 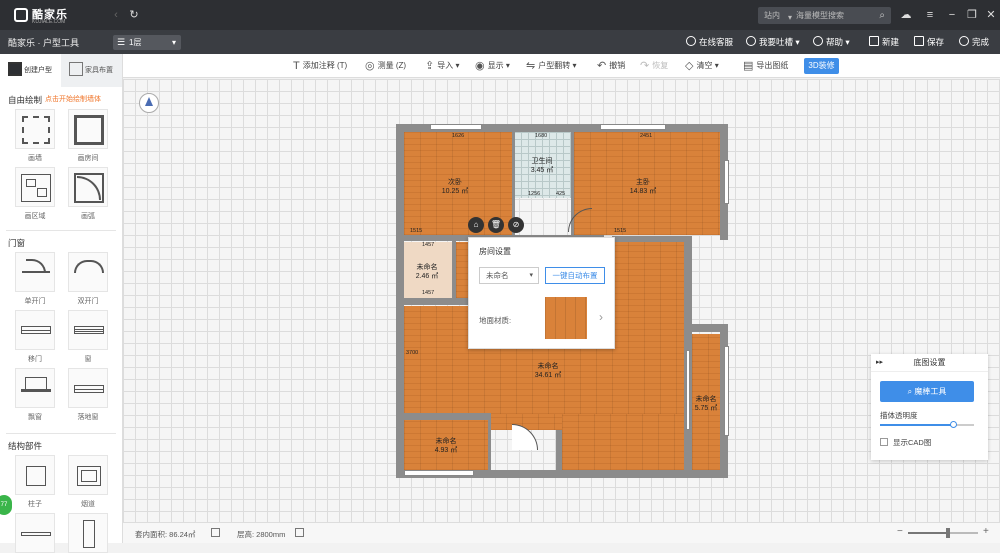 I want to click on minimize-icon: −, so click(x=952, y=15).